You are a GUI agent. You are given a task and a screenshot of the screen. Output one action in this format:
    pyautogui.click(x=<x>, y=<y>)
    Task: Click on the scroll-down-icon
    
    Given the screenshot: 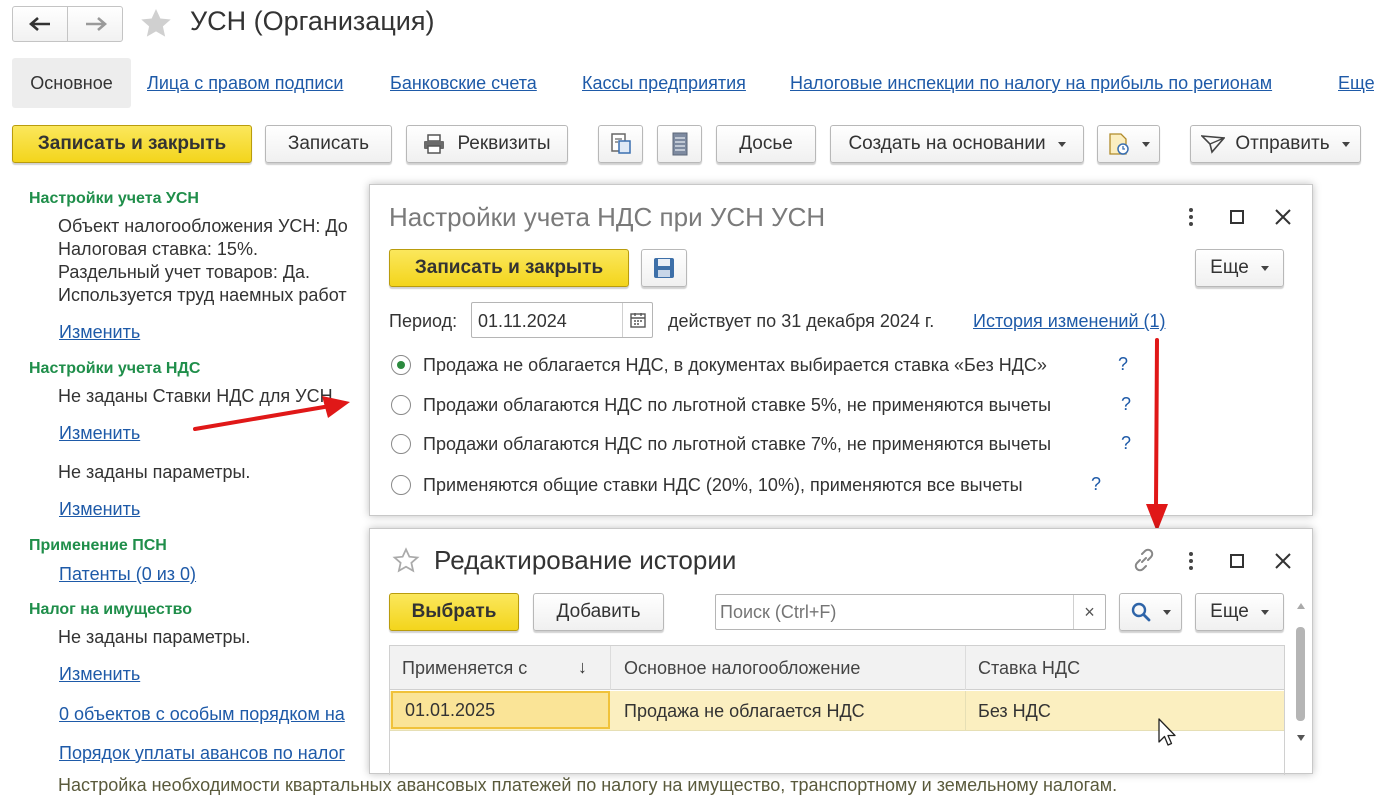 What is the action you would take?
    pyautogui.click(x=1301, y=738)
    